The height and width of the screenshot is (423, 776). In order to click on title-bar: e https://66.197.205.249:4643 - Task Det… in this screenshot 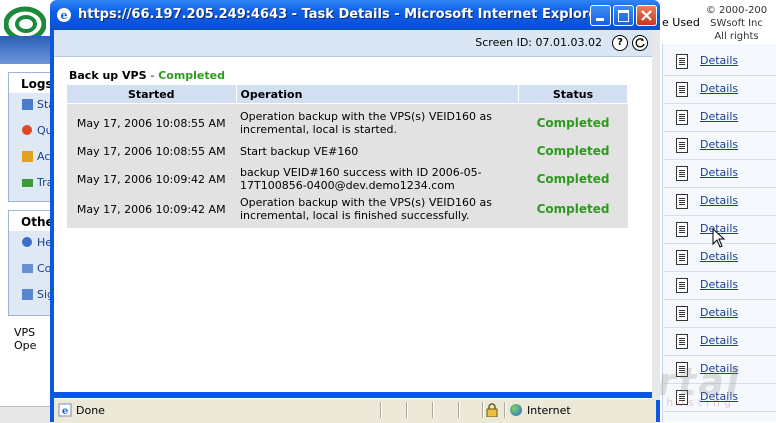, I will do `click(355, 15)`.